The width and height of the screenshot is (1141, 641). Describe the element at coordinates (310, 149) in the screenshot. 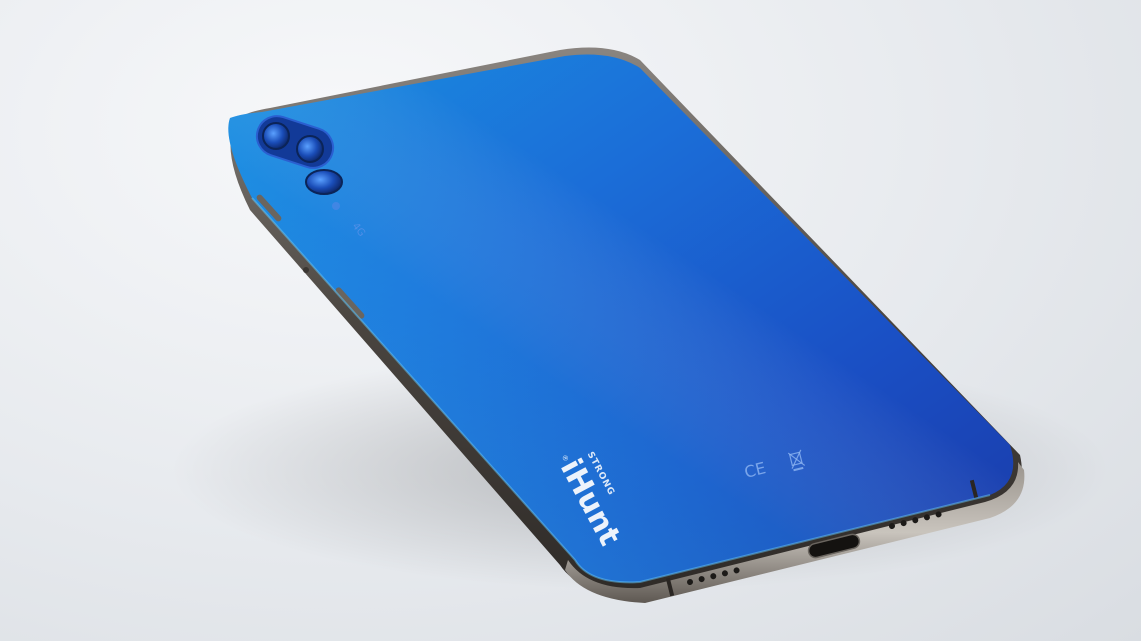

I see `camera-lens-2-icon` at that location.